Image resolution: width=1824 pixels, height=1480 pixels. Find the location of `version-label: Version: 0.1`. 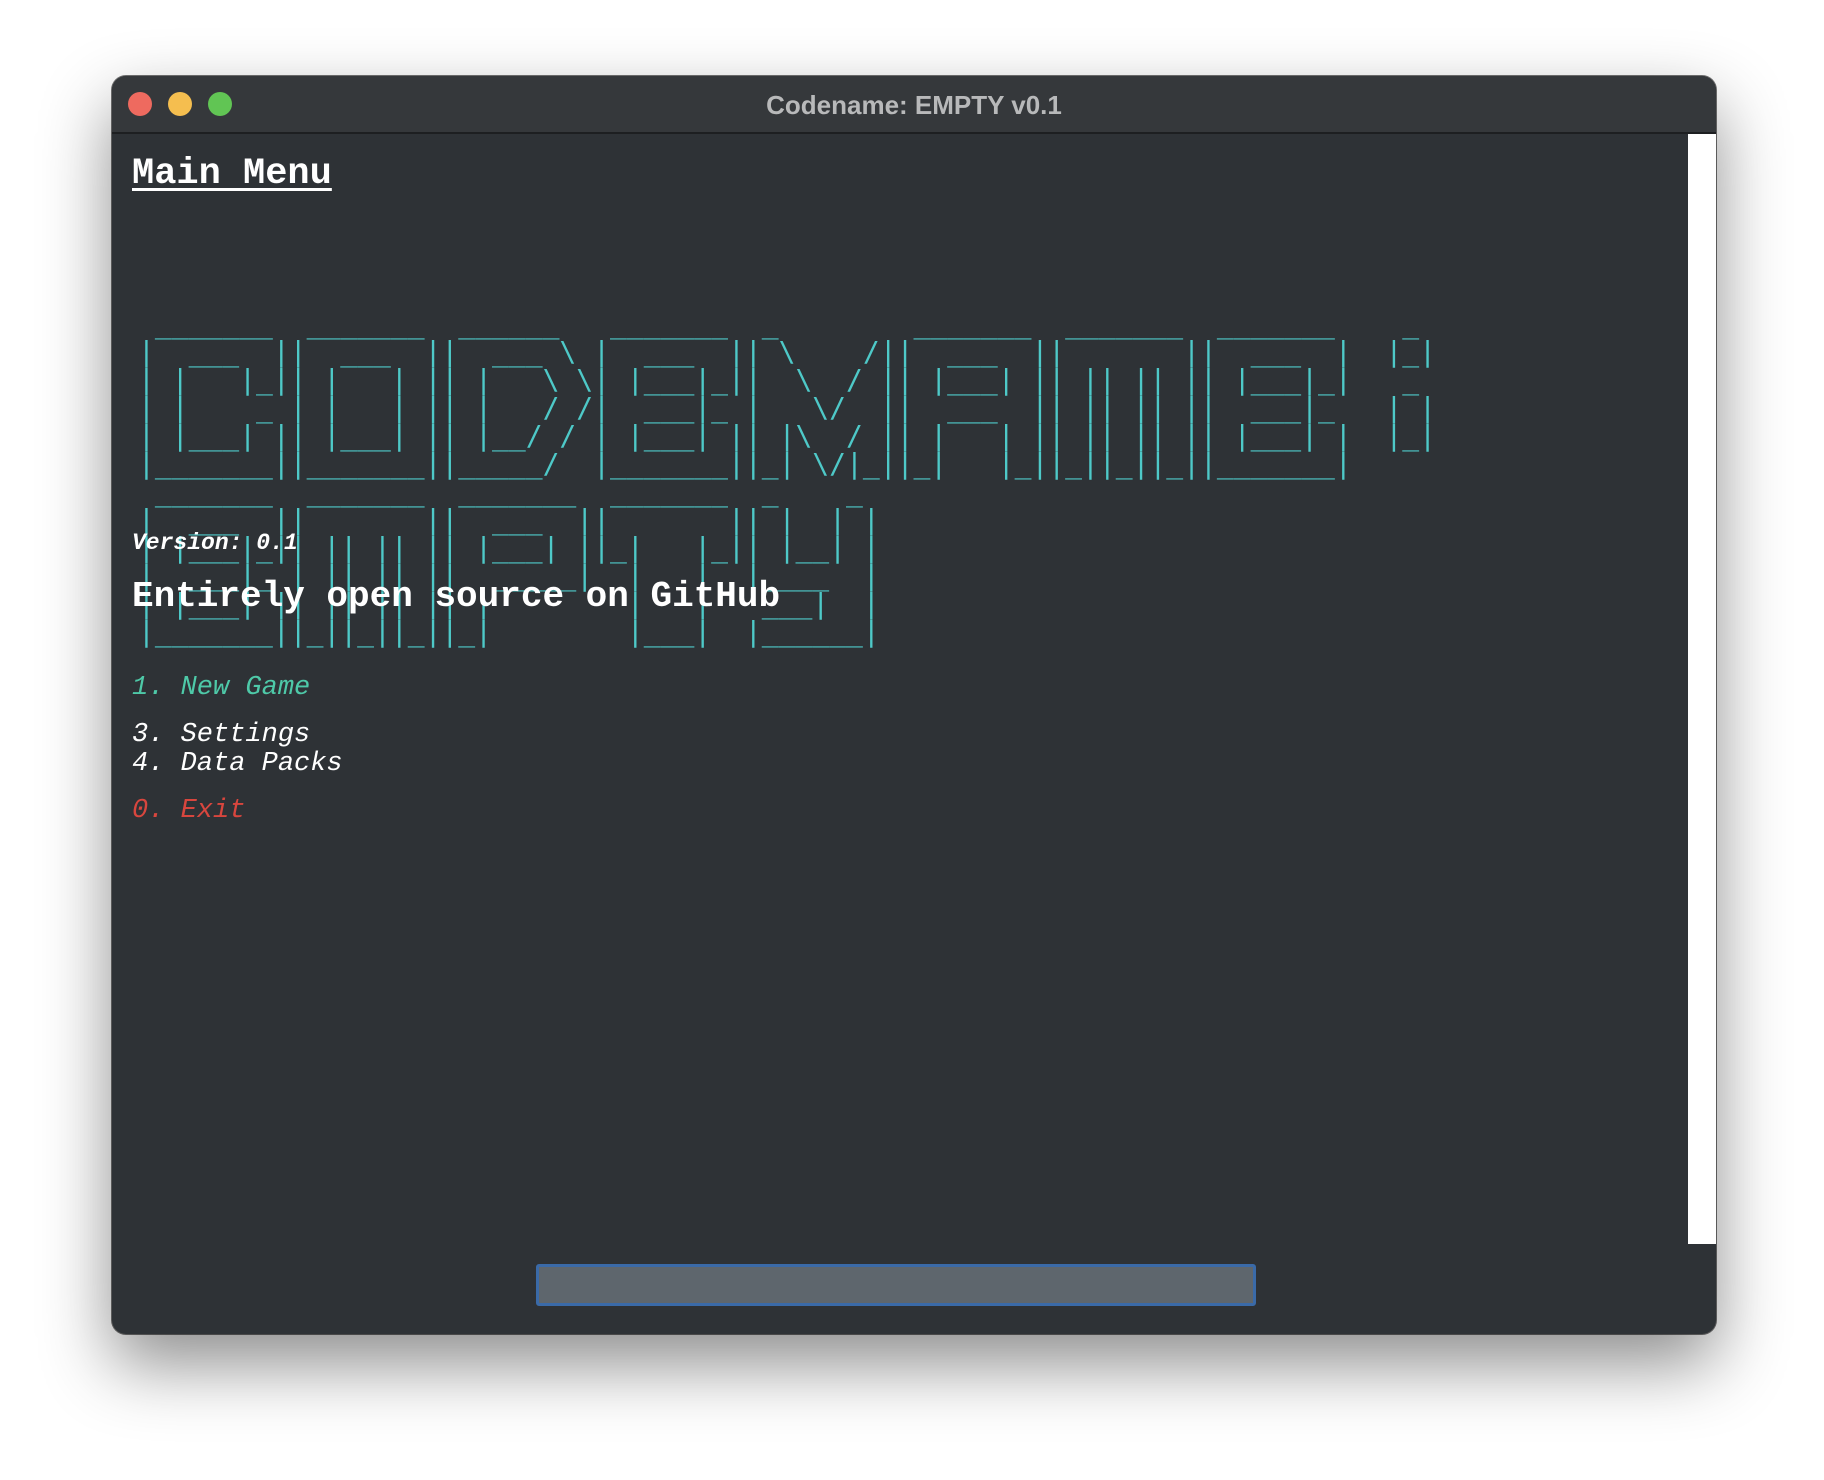

version-label: Version: 0.1 is located at coordinates (215, 543).